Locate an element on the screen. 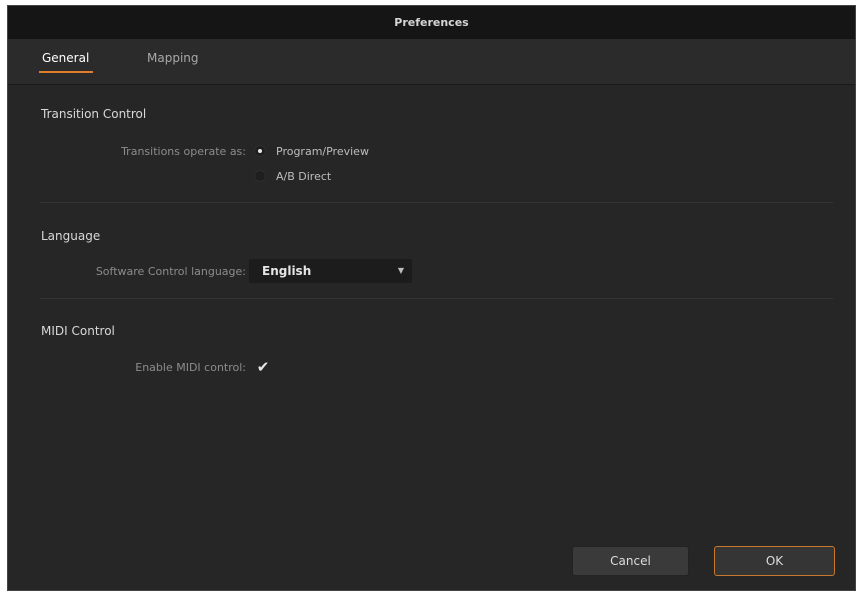 Image resolution: width=865 pixels, height=596 pixels. software-control-language-label: Software Control language: is located at coordinates (170, 271).